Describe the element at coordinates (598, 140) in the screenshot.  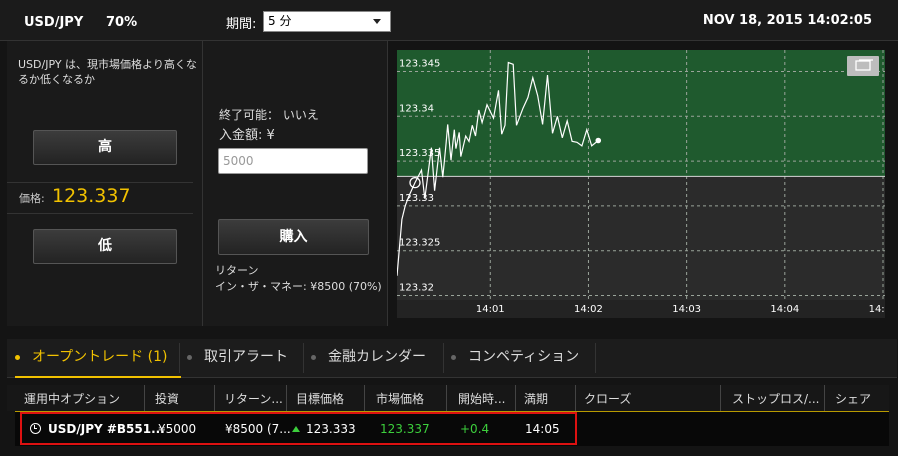
I see `current-price-dot` at that location.